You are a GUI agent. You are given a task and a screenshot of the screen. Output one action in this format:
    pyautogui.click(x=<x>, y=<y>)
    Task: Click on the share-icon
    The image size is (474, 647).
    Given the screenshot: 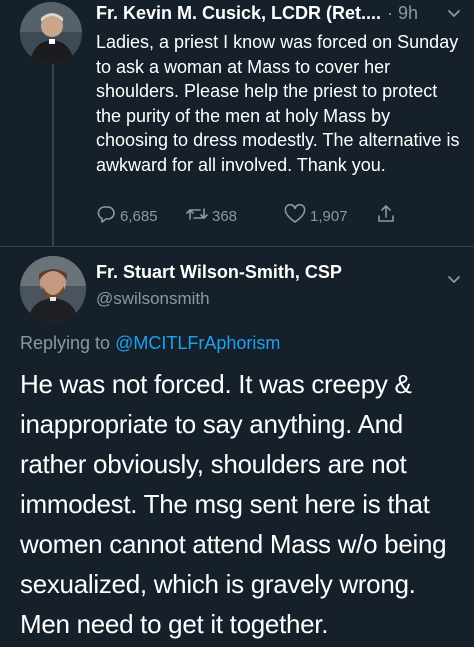 What is the action you would take?
    pyautogui.click(x=388, y=216)
    